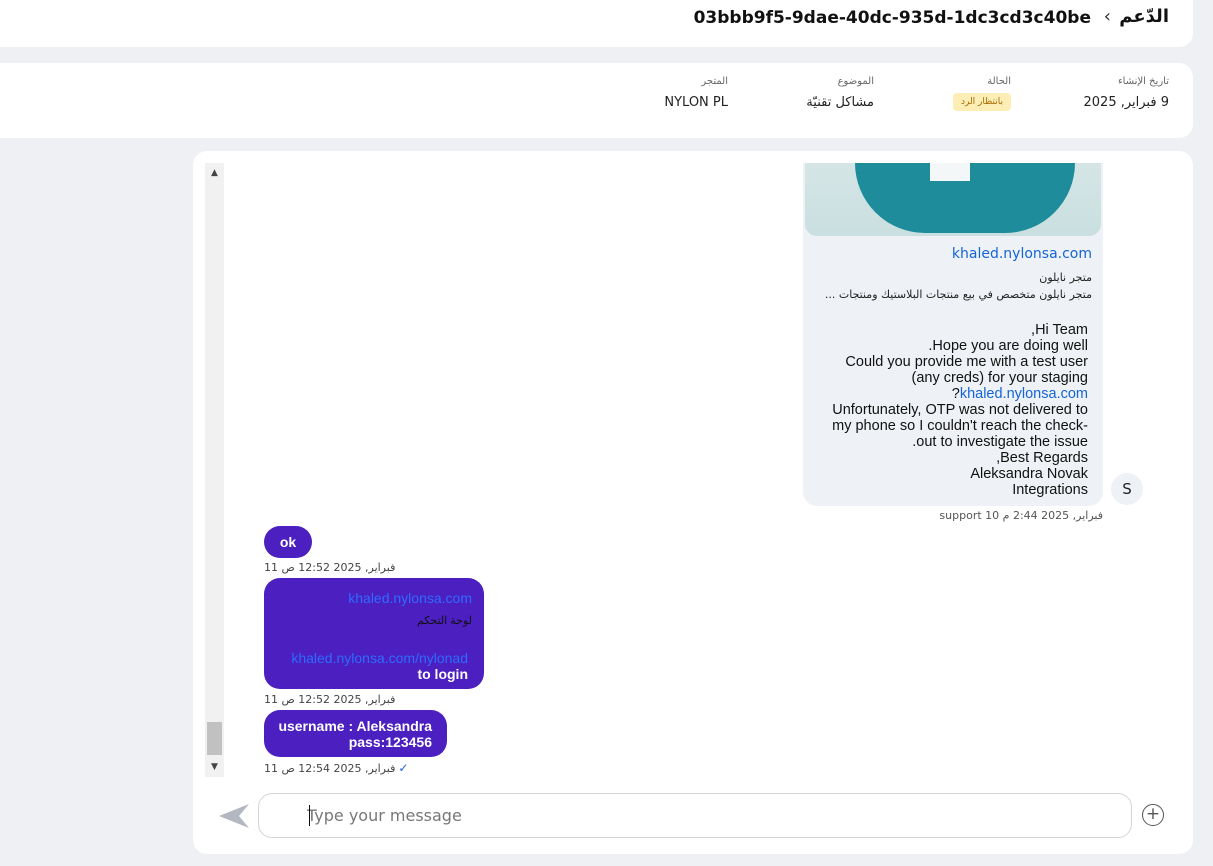 The height and width of the screenshot is (866, 1213). What do you see at coordinates (1000, 378) in the screenshot?
I see `message-line: (any creds) for your staging` at bounding box center [1000, 378].